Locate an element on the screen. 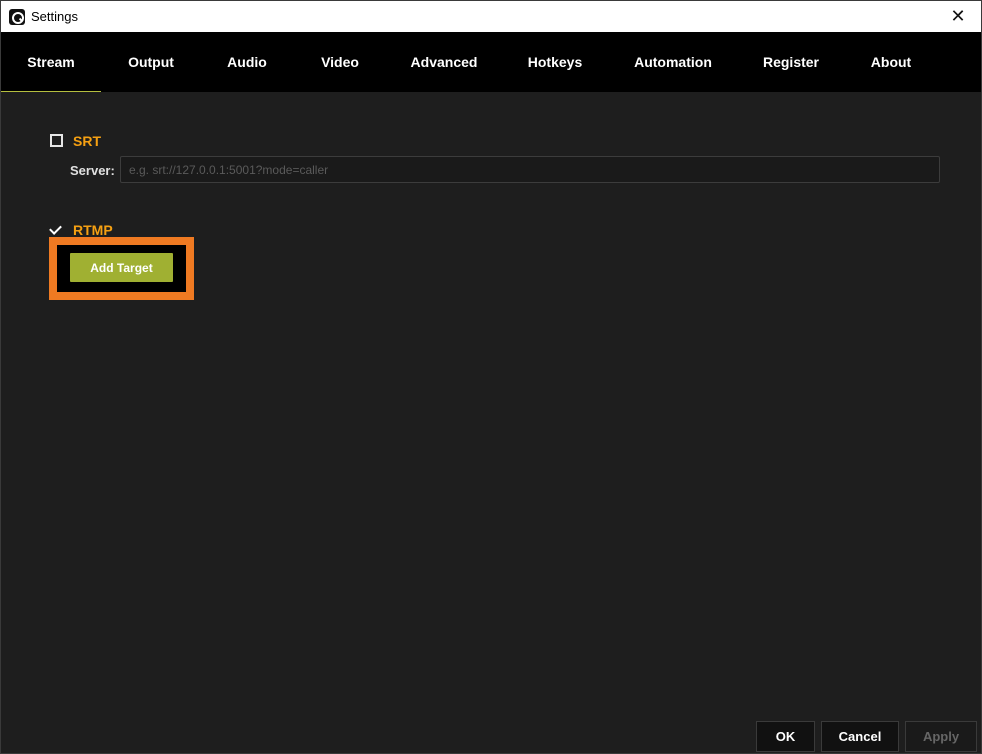  tab-advanced: Advanced is located at coordinates (444, 62).